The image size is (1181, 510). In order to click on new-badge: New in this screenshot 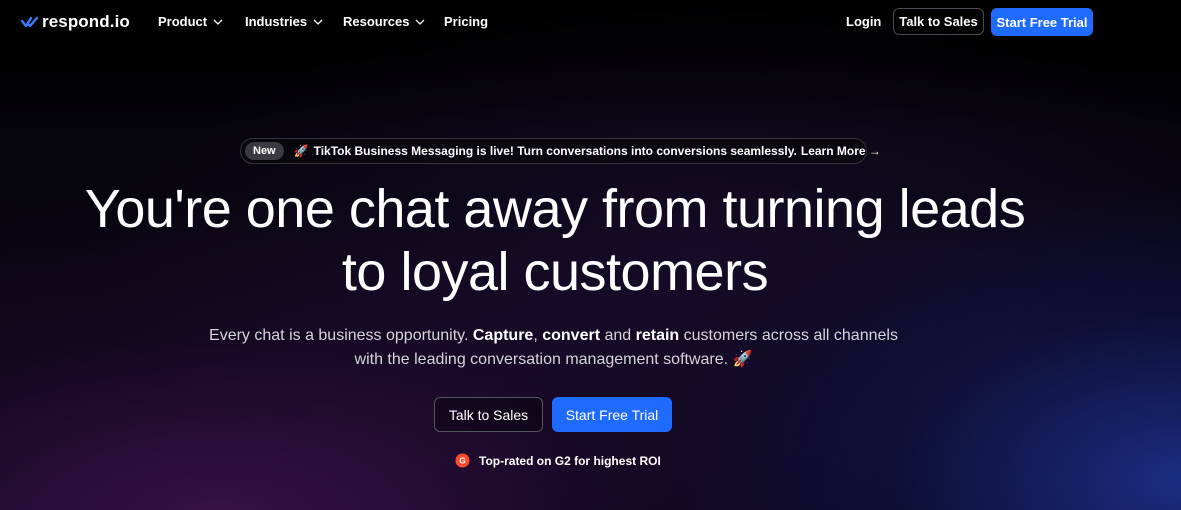, I will do `click(264, 151)`.